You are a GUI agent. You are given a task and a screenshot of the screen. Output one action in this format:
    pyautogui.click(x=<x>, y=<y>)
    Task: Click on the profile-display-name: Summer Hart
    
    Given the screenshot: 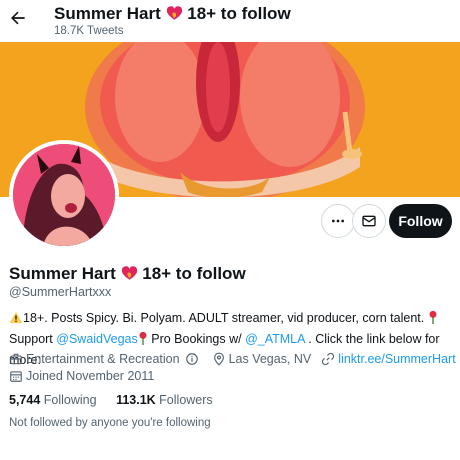 What is the action you would take?
    pyautogui.click(x=62, y=273)
    